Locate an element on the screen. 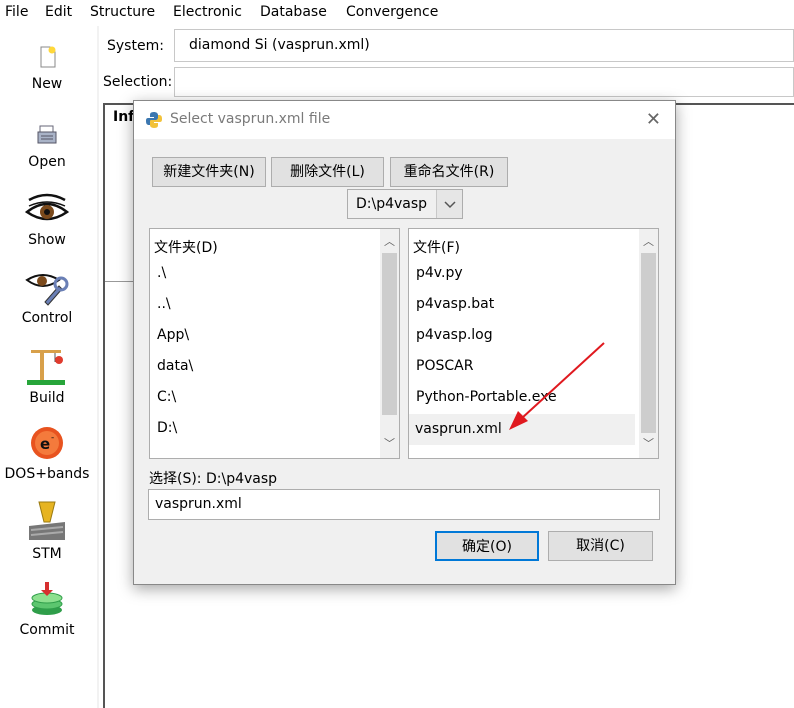 The height and width of the screenshot is (708, 794). electron-icon: e - is located at coordinates (47, 443).